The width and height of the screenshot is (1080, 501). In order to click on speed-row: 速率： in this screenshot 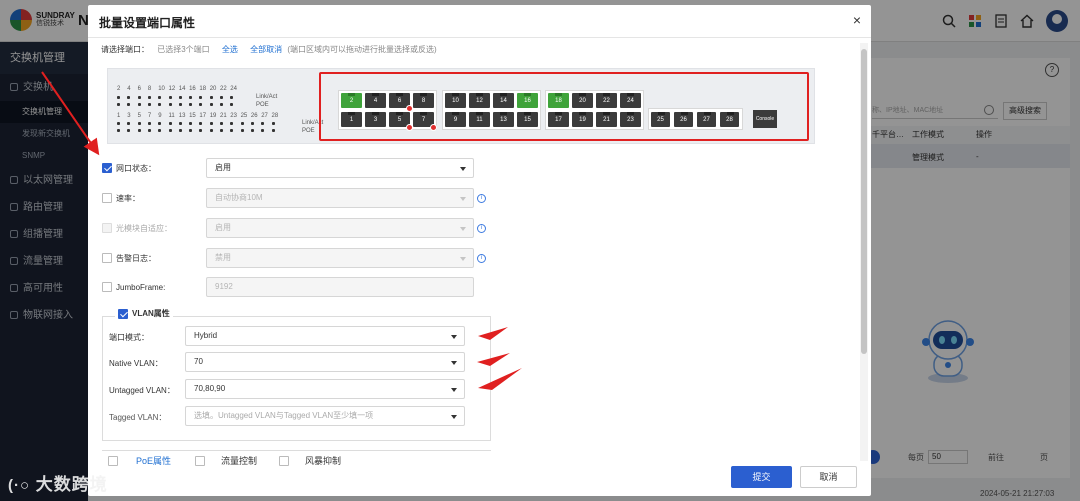, I will do `click(121, 198)`.